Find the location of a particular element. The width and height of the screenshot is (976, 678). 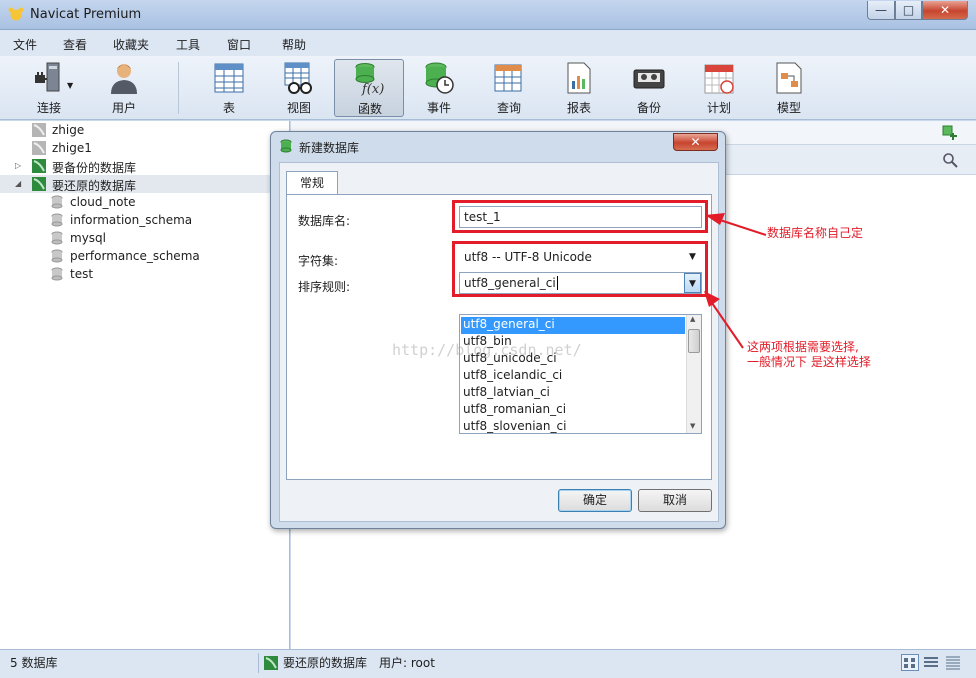

menu-window: 窗口 is located at coordinates (239, 44).